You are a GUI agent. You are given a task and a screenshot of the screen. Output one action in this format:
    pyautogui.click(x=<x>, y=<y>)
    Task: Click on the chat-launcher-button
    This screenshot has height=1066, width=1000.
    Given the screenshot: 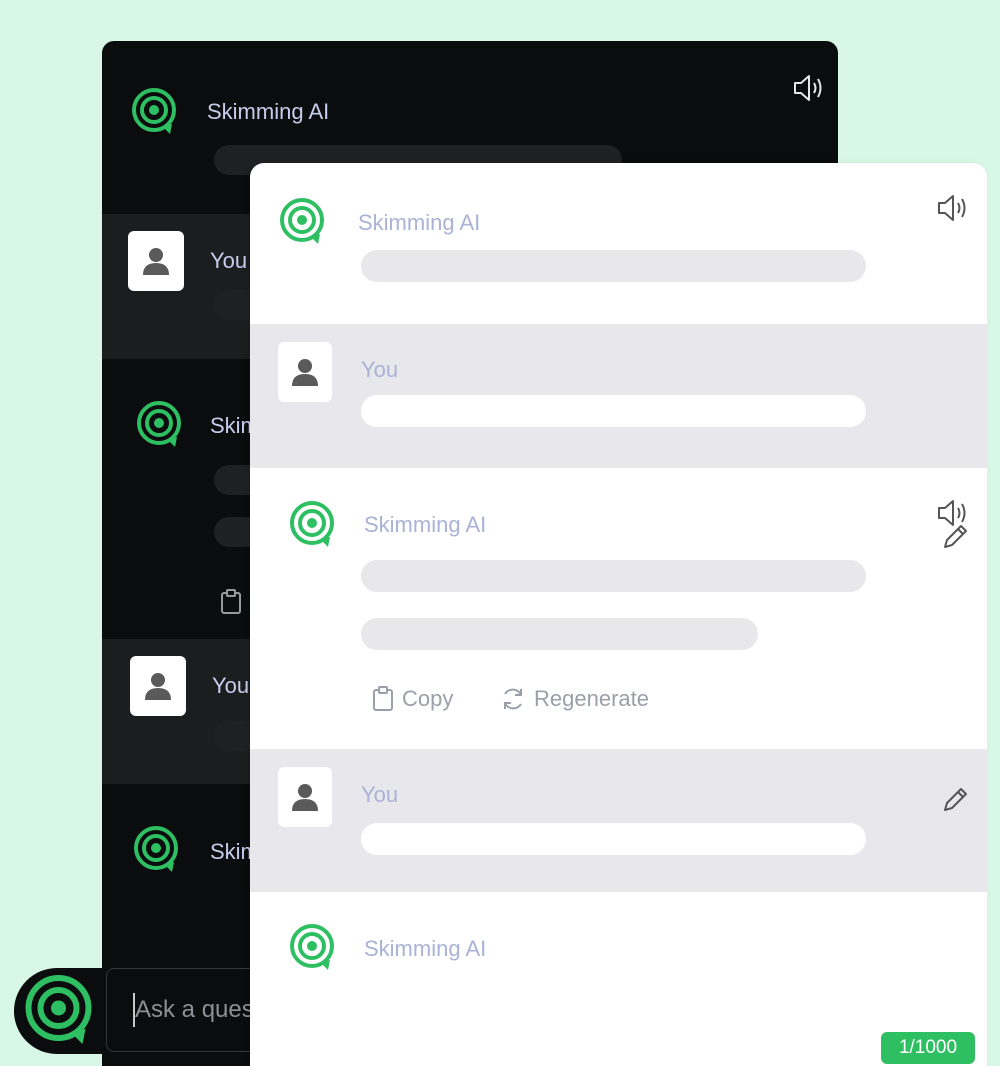 What is the action you would take?
    pyautogui.click(x=60, y=1011)
    